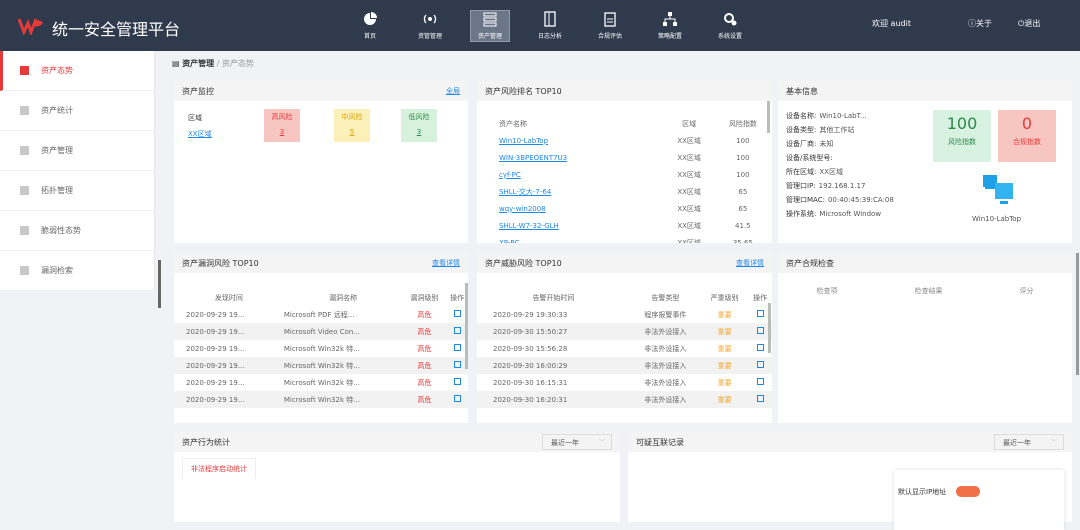 The height and width of the screenshot is (530, 1080). I want to click on alert-time-cell: 2020-09-30 16:00:29, so click(553, 365).